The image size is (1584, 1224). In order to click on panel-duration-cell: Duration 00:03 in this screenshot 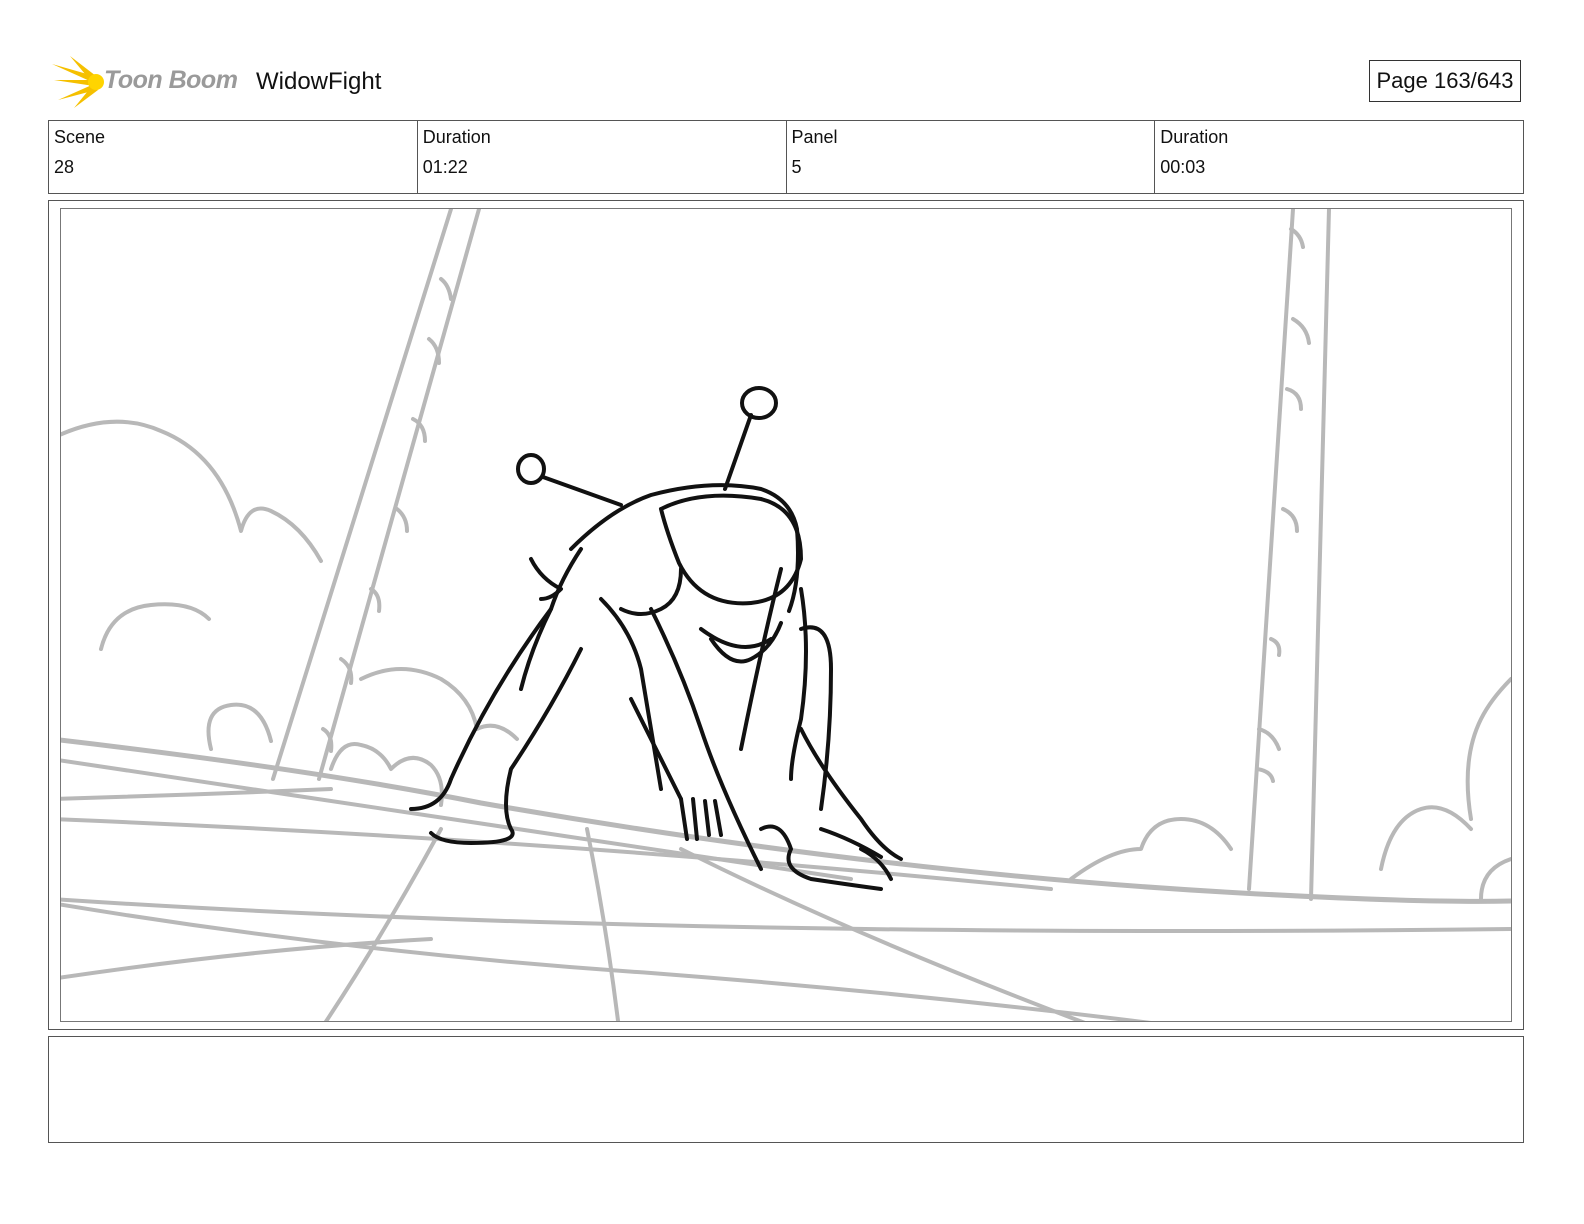, I will do `click(1339, 157)`.